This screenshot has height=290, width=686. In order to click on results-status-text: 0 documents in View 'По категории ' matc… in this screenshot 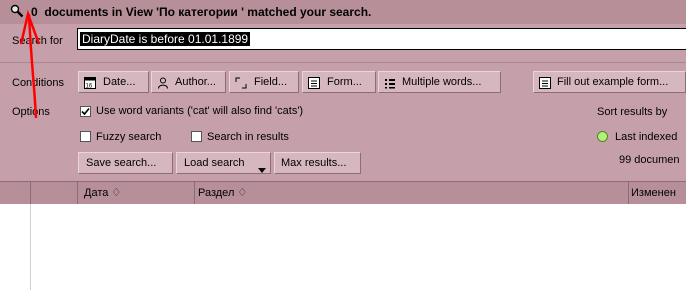, I will do `click(201, 12)`.